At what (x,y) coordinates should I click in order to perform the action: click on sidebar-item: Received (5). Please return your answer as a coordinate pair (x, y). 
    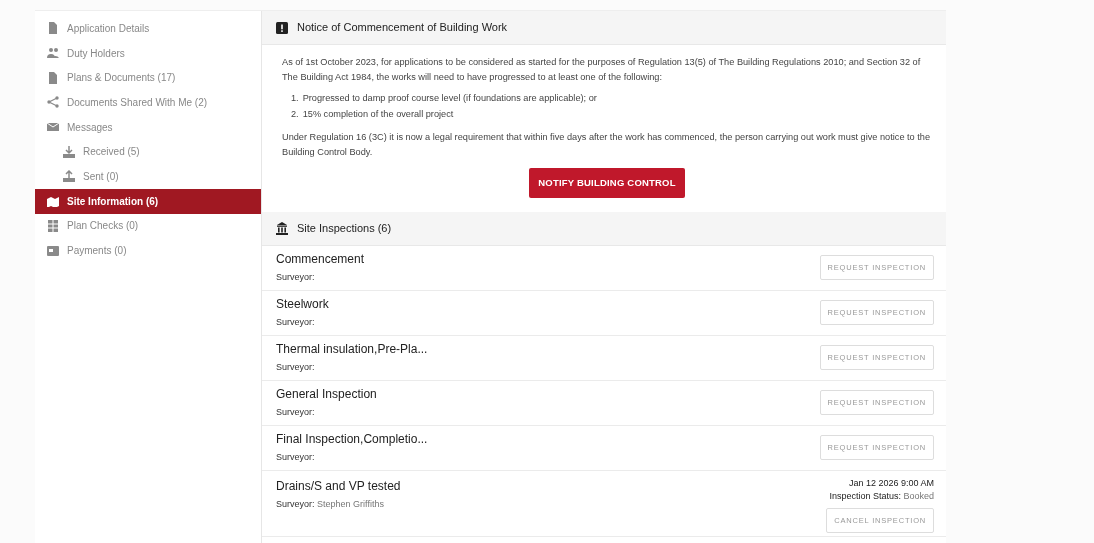
    Looking at the image, I should click on (148, 152).